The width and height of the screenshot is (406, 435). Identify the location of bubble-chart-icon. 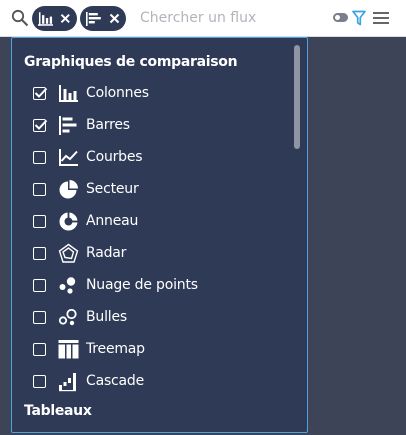
(67, 317).